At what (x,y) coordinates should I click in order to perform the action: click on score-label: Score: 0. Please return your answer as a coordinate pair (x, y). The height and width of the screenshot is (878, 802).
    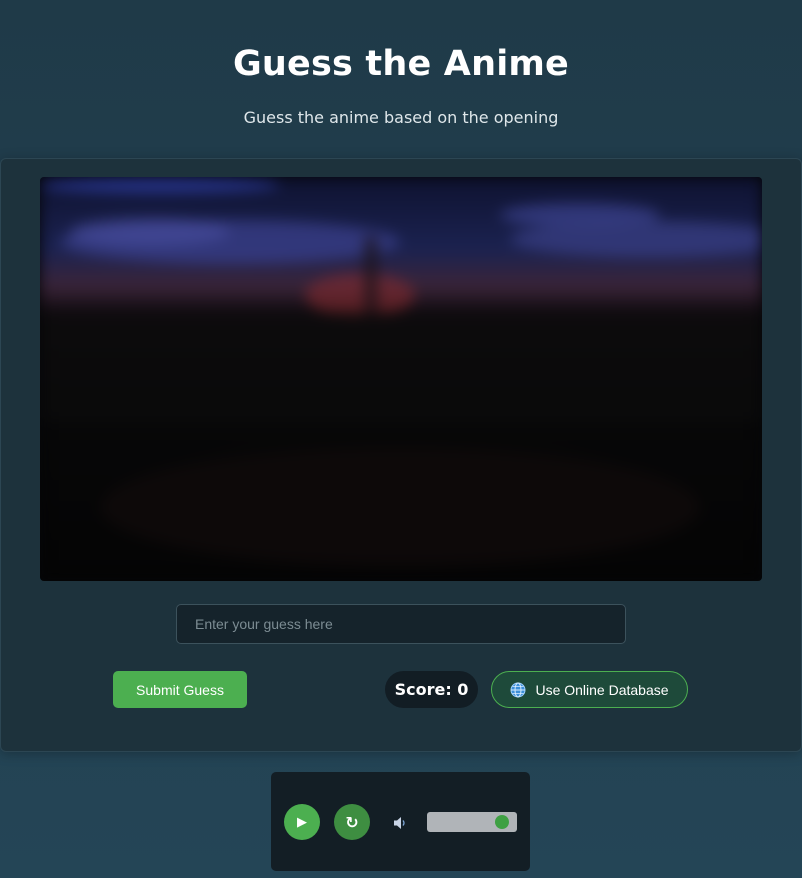
    Looking at the image, I should click on (431, 689).